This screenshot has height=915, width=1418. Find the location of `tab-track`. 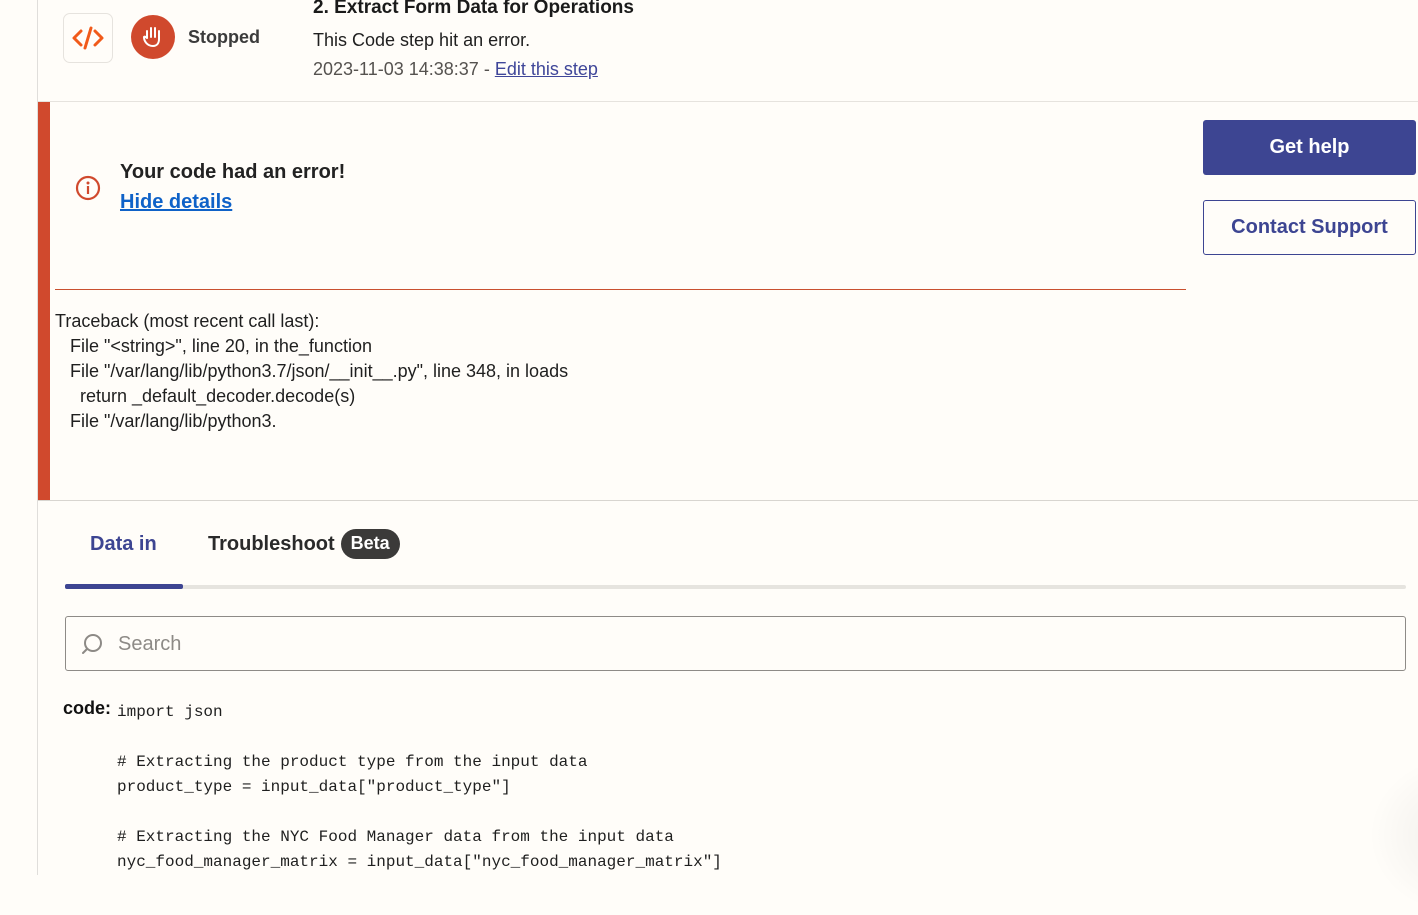

tab-track is located at coordinates (735, 587).